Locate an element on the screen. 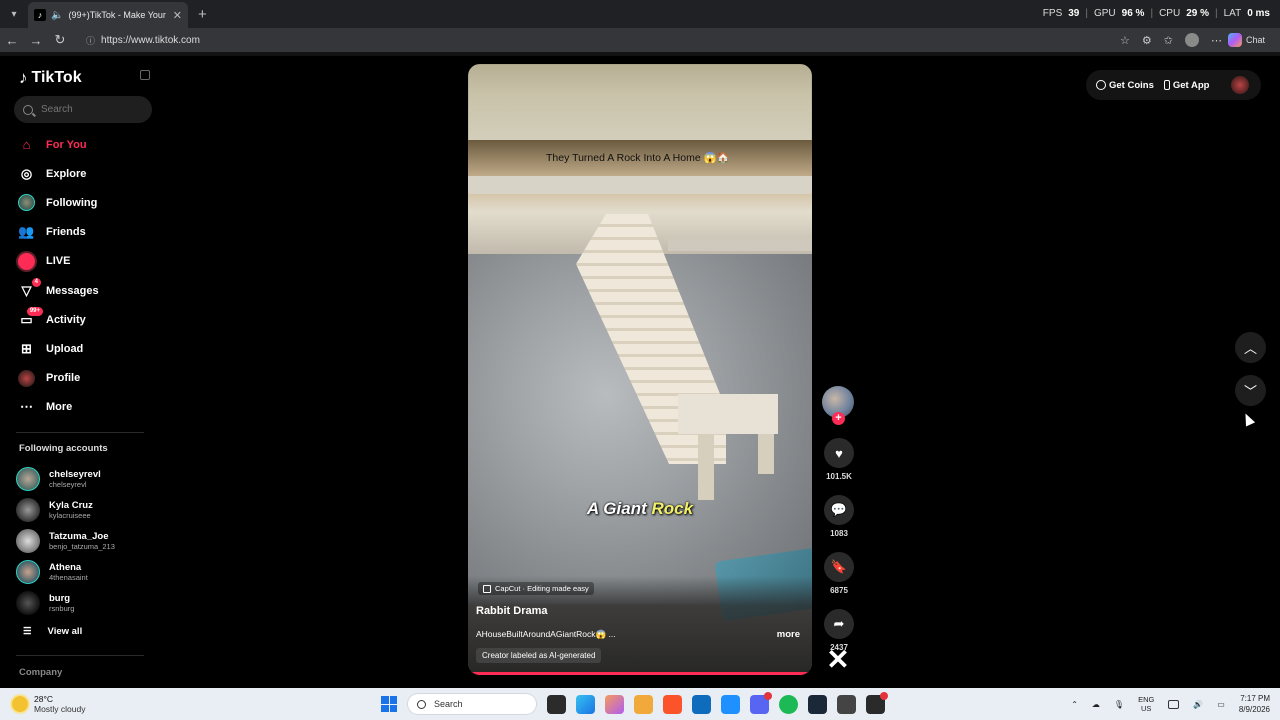 This screenshot has width=1280, height=720. close-icon: ✕ is located at coordinates (838, 660).